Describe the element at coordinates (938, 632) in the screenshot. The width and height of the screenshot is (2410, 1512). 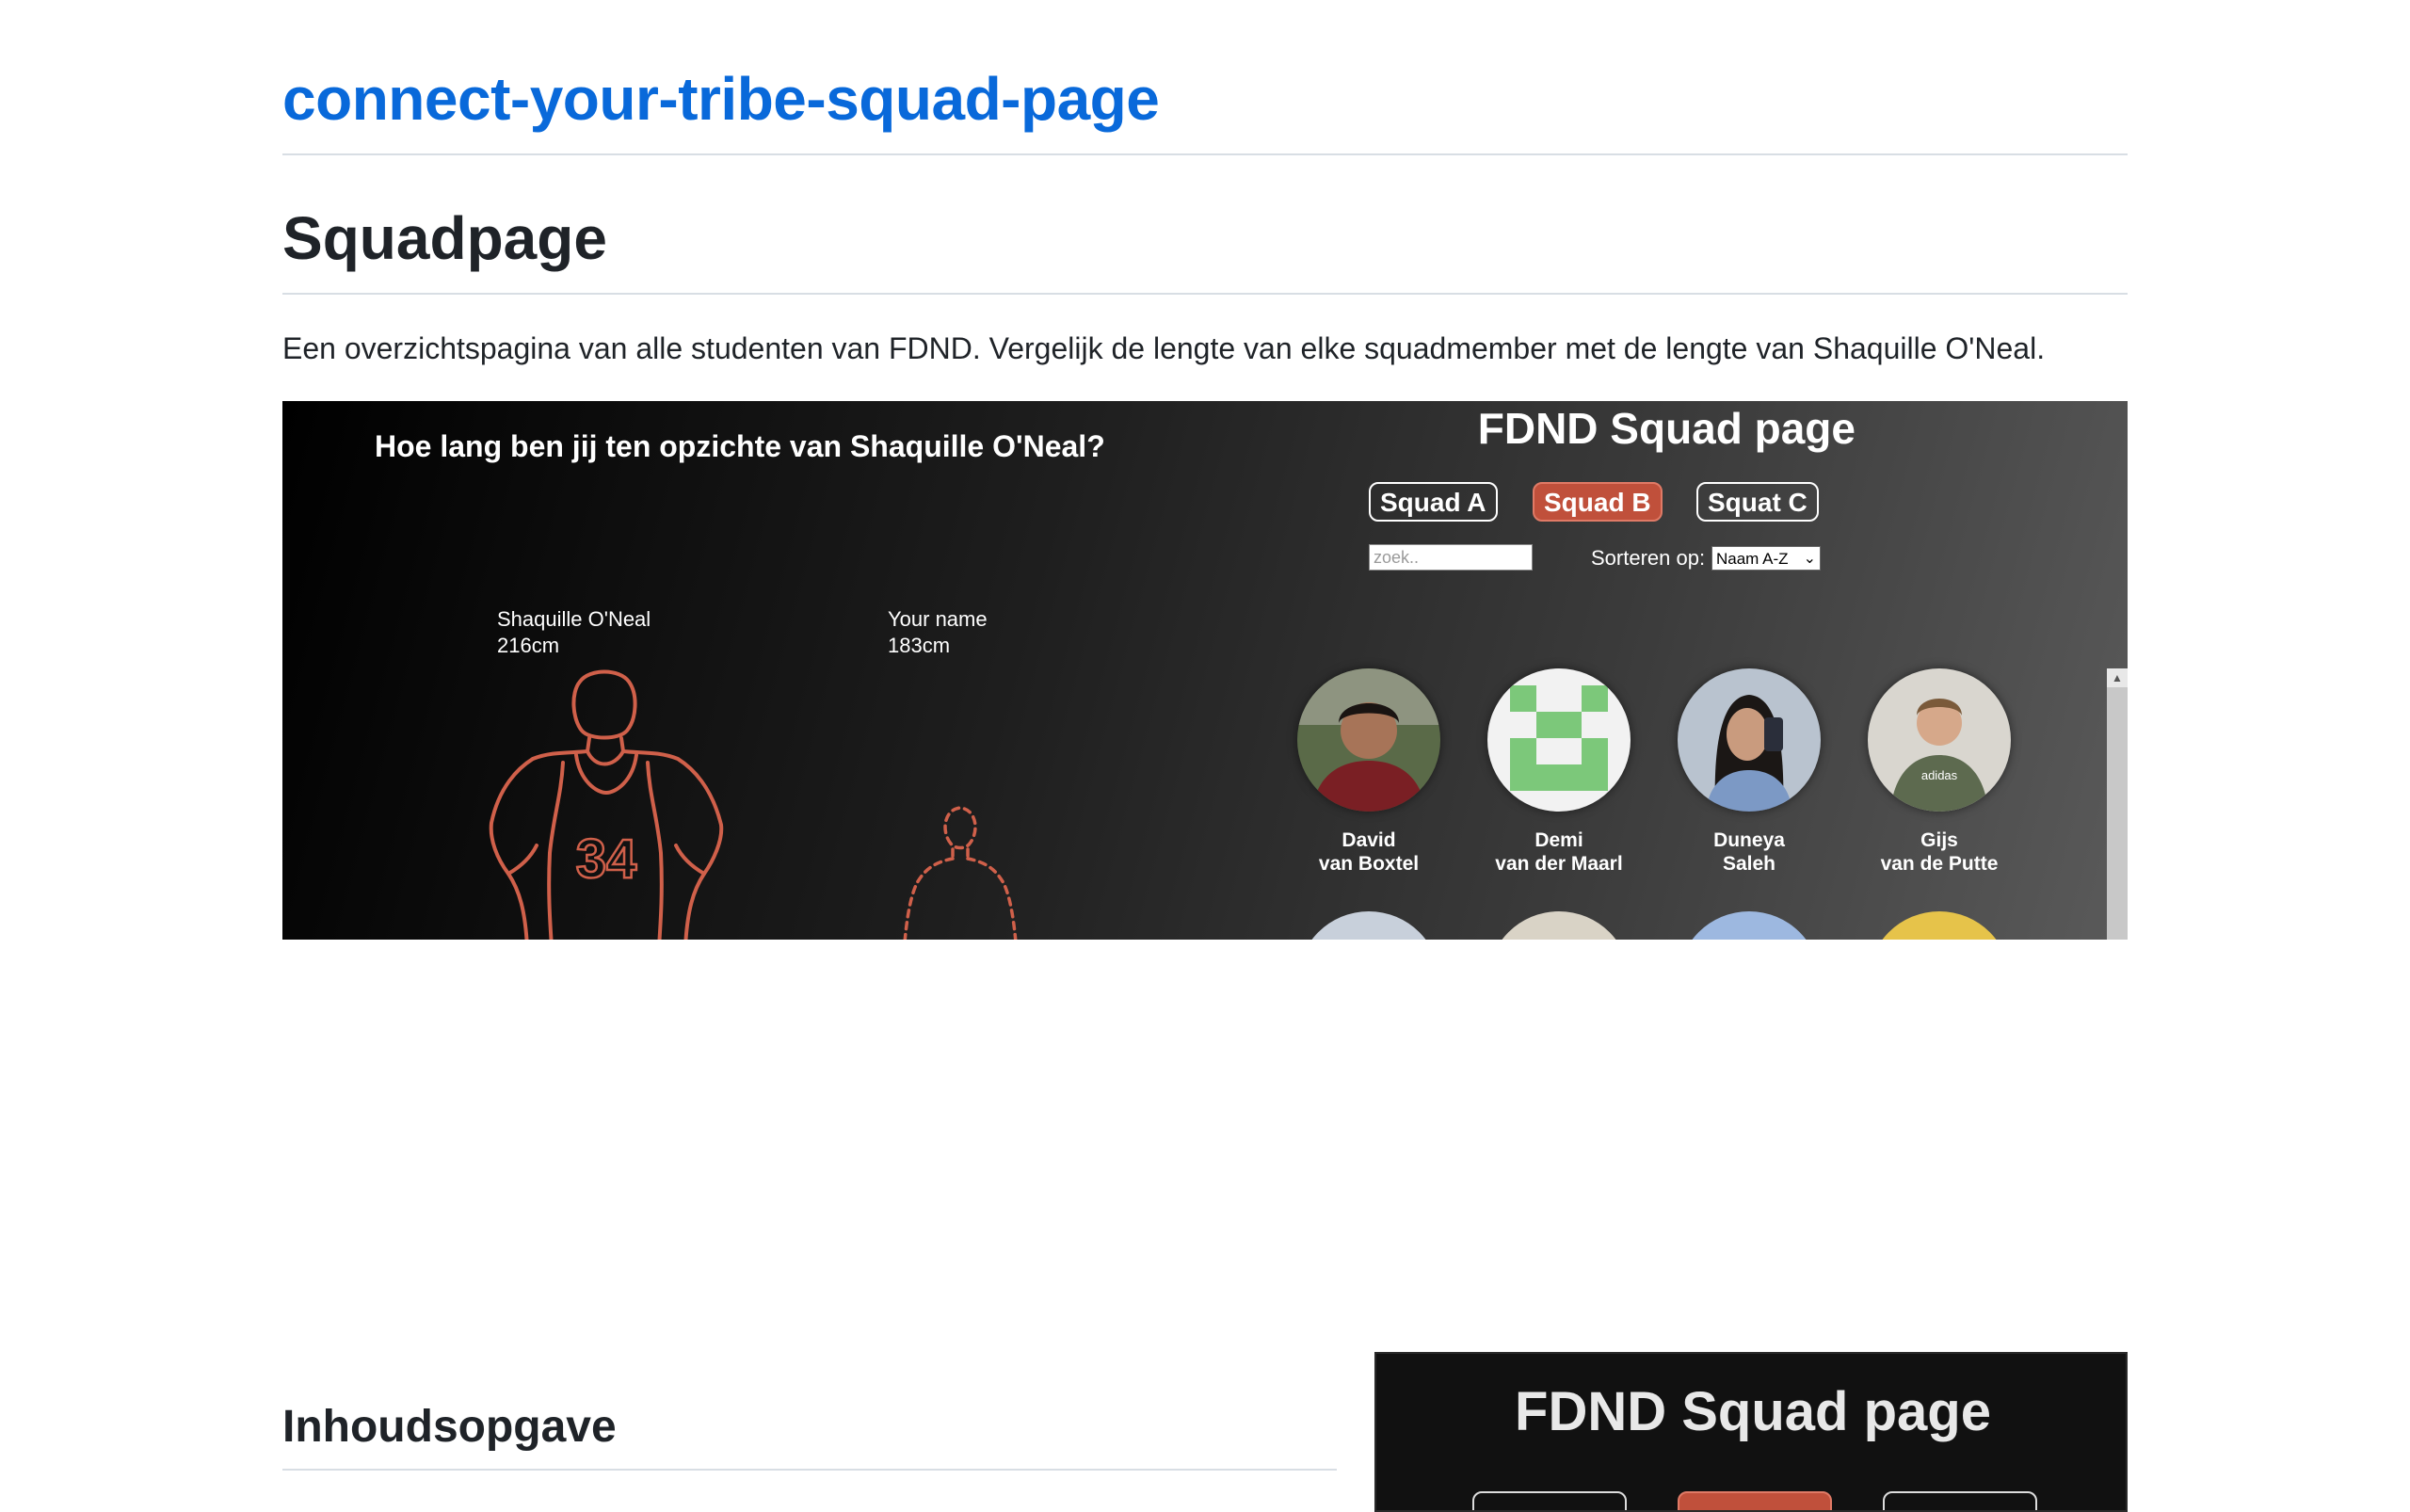
I see `your-label: Your name 183cm` at that location.